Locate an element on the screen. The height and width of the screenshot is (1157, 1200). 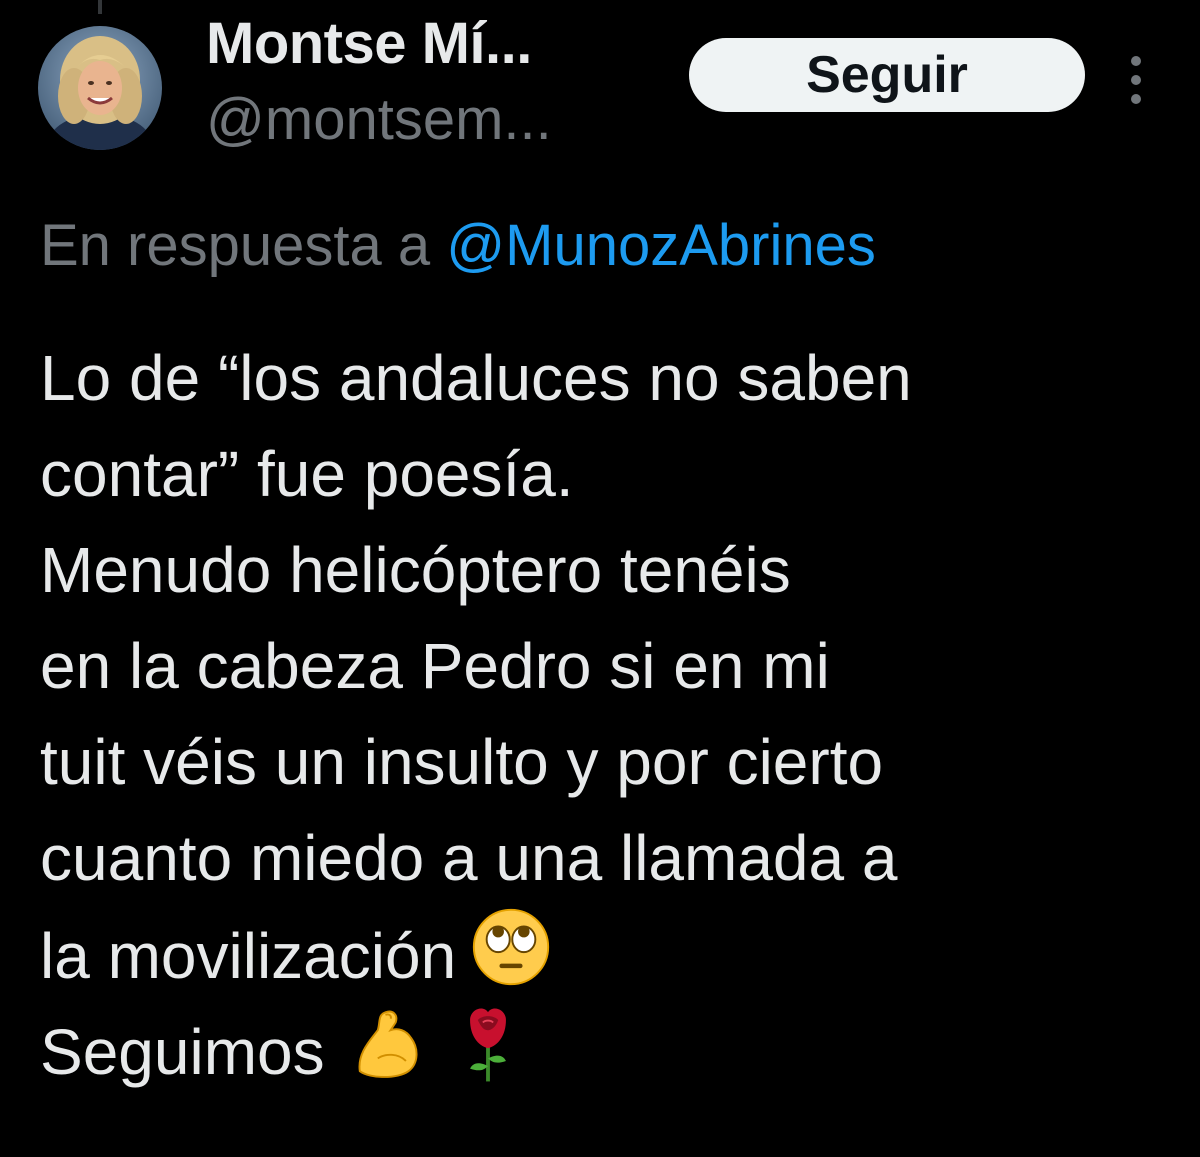
thread-connector-line is located at coordinates (100, 7).